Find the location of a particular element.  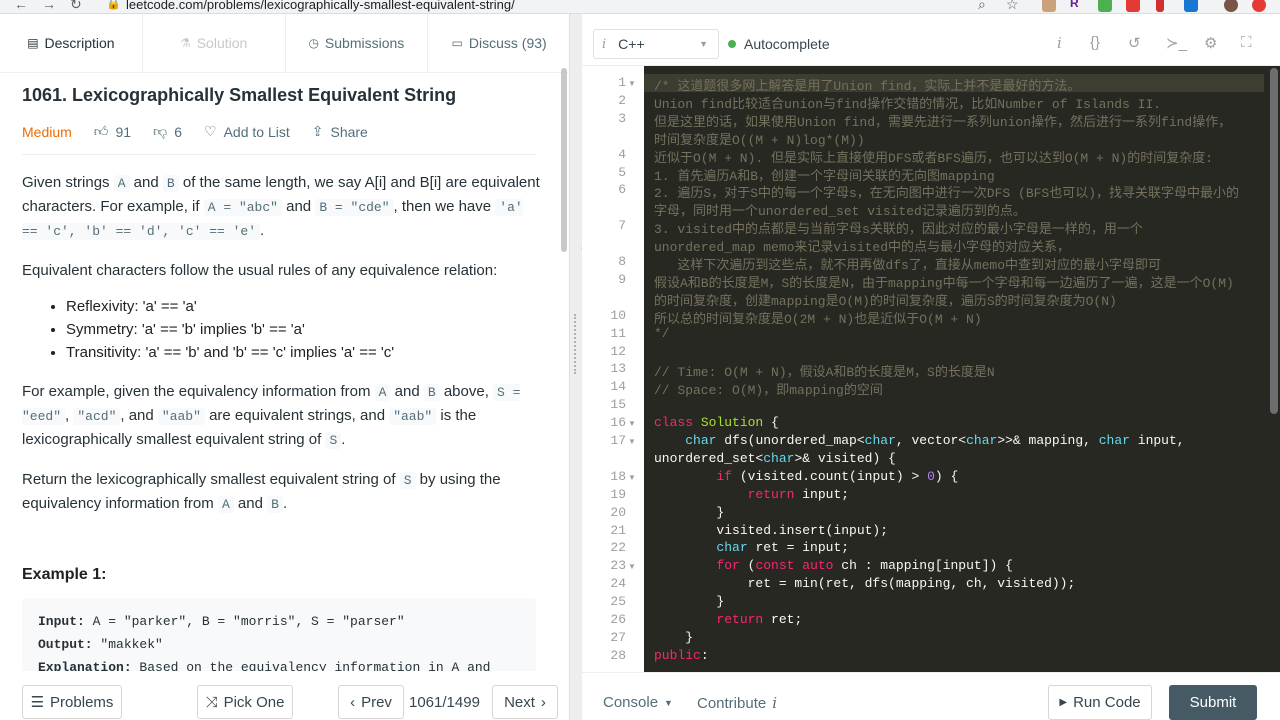

contribute-label: Contribute is located at coordinates (732, 703).